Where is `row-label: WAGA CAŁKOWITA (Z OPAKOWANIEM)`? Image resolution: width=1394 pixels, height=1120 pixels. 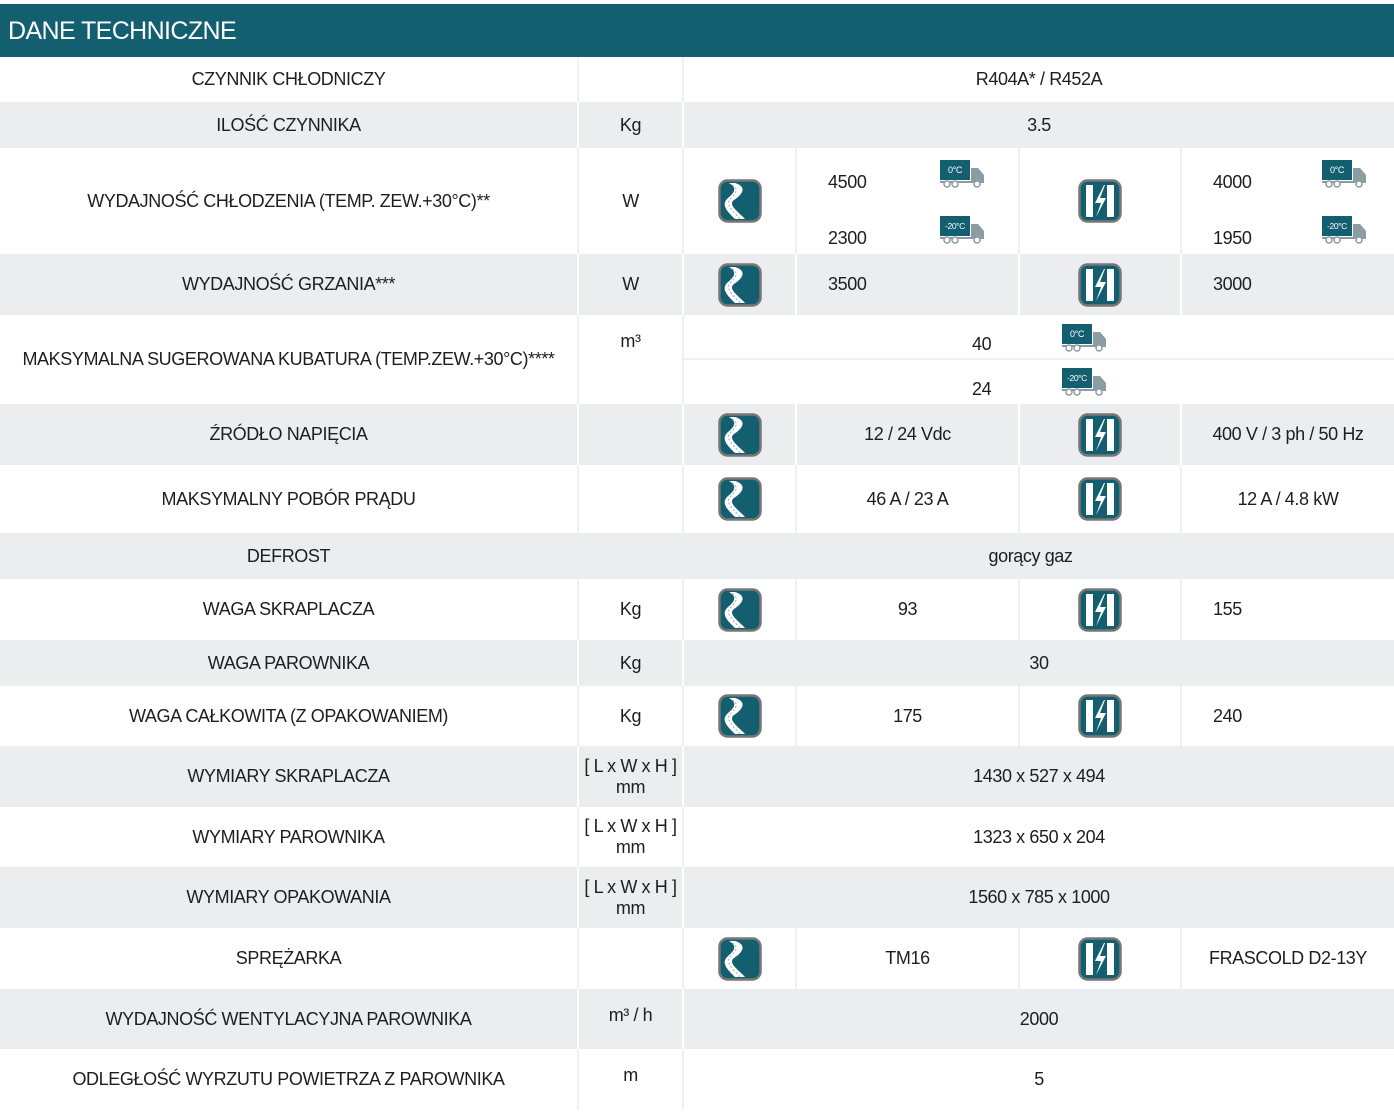 row-label: WAGA CAŁKOWITA (Z OPAKOWANIEM) is located at coordinates (288, 715).